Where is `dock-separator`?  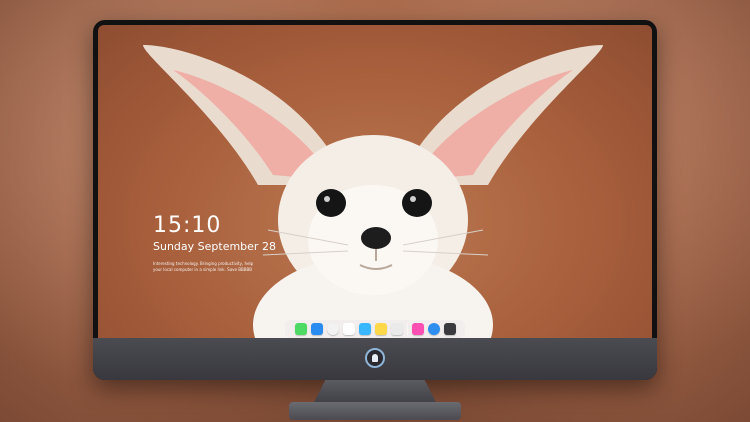
dock-separator is located at coordinates (407, 329).